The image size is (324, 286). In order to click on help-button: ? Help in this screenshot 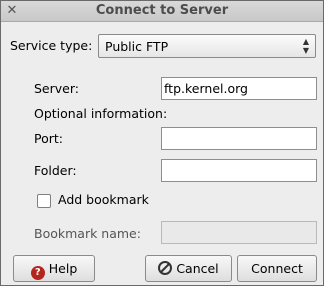, I will do `click(54, 268)`.